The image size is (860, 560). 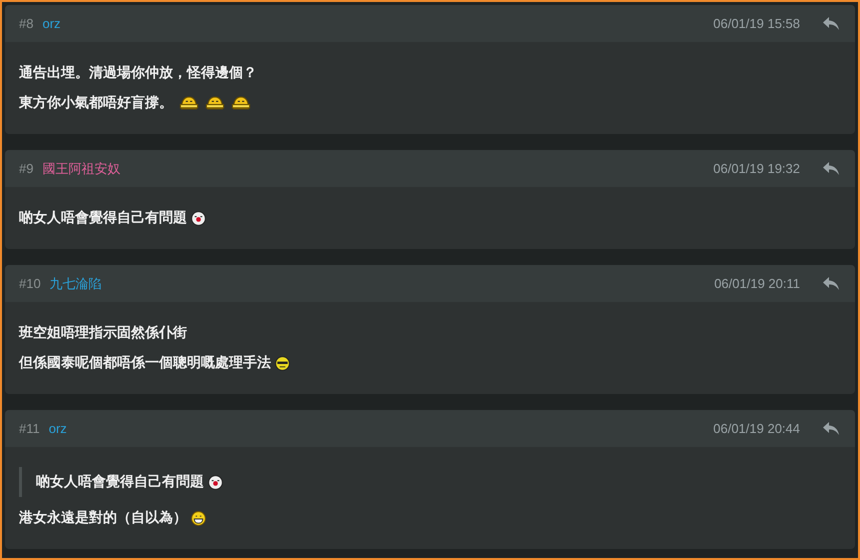 What do you see at coordinates (145, 363) in the screenshot?
I see `post-text: 但係國泰呢個都唔係一個聰明嘅處理手法` at bounding box center [145, 363].